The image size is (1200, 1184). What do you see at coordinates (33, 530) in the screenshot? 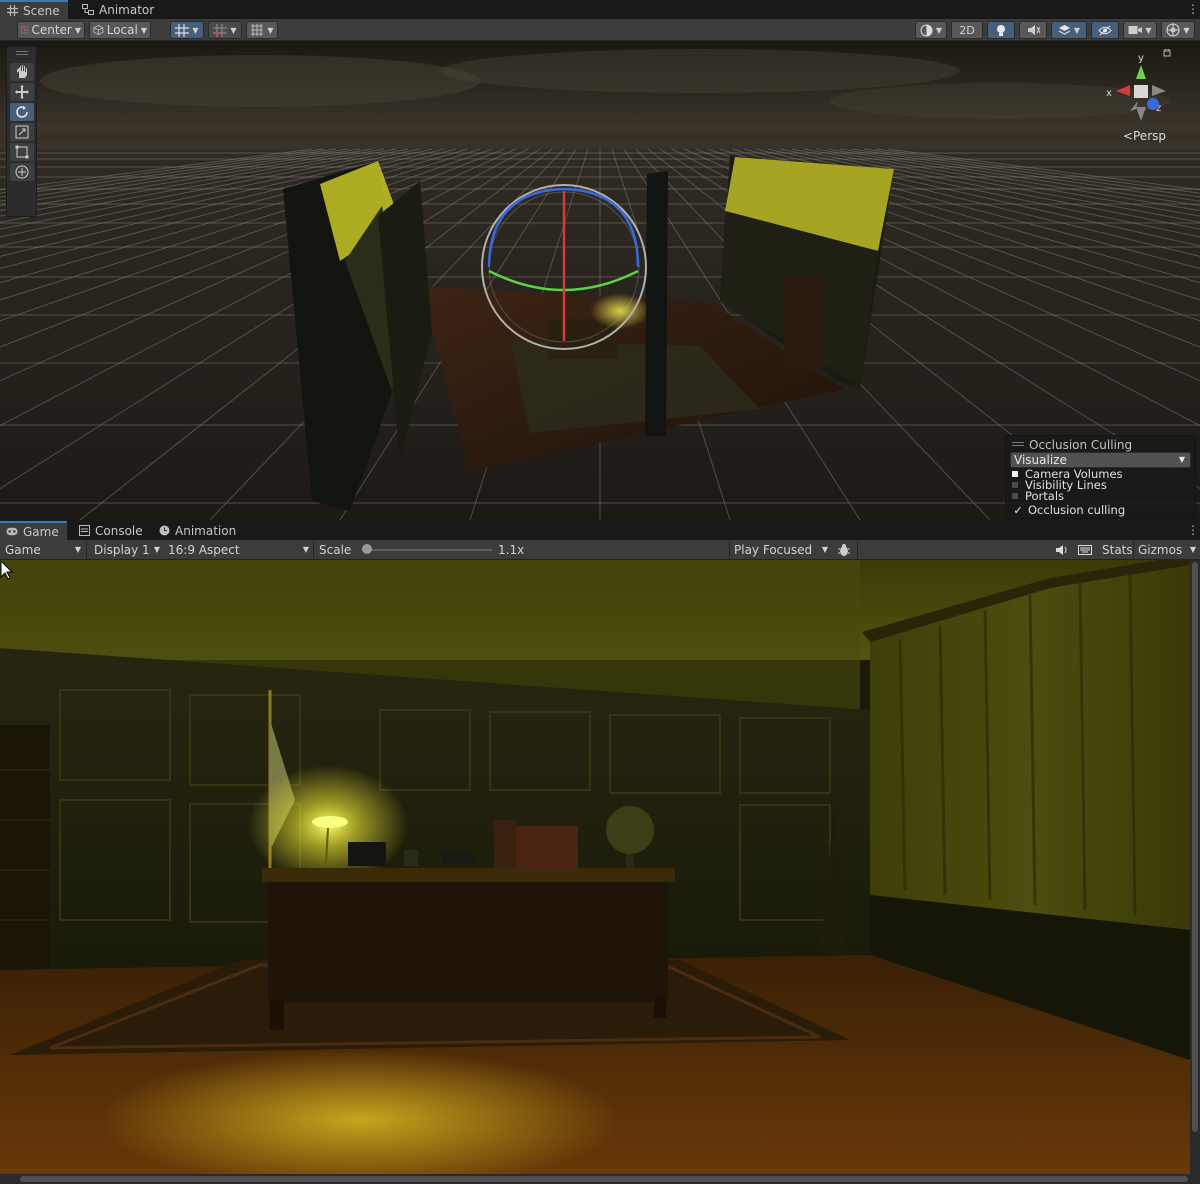
I see `tab-game: Game` at bounding box center [33, 530].